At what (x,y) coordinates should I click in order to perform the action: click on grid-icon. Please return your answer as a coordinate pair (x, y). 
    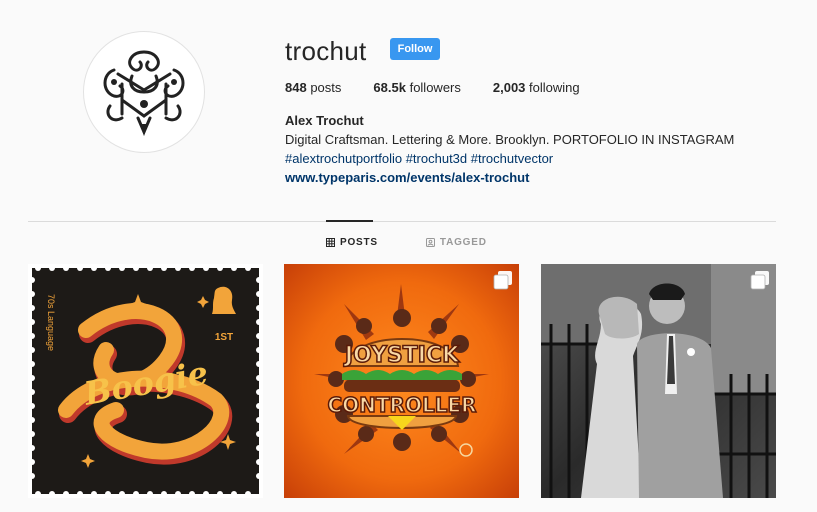
    Looking at the image, I should click on (330, 242).